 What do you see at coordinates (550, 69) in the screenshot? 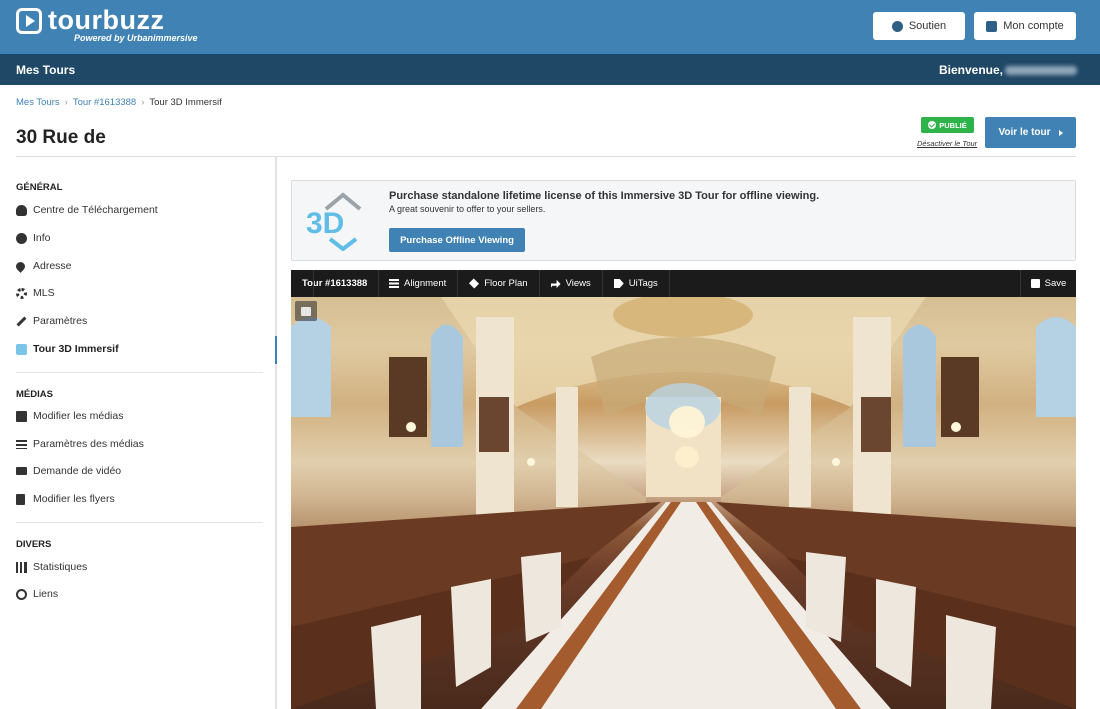
I see `nav-bar: Mes Tours Bienvenue,` at bounding box center [550, 69].